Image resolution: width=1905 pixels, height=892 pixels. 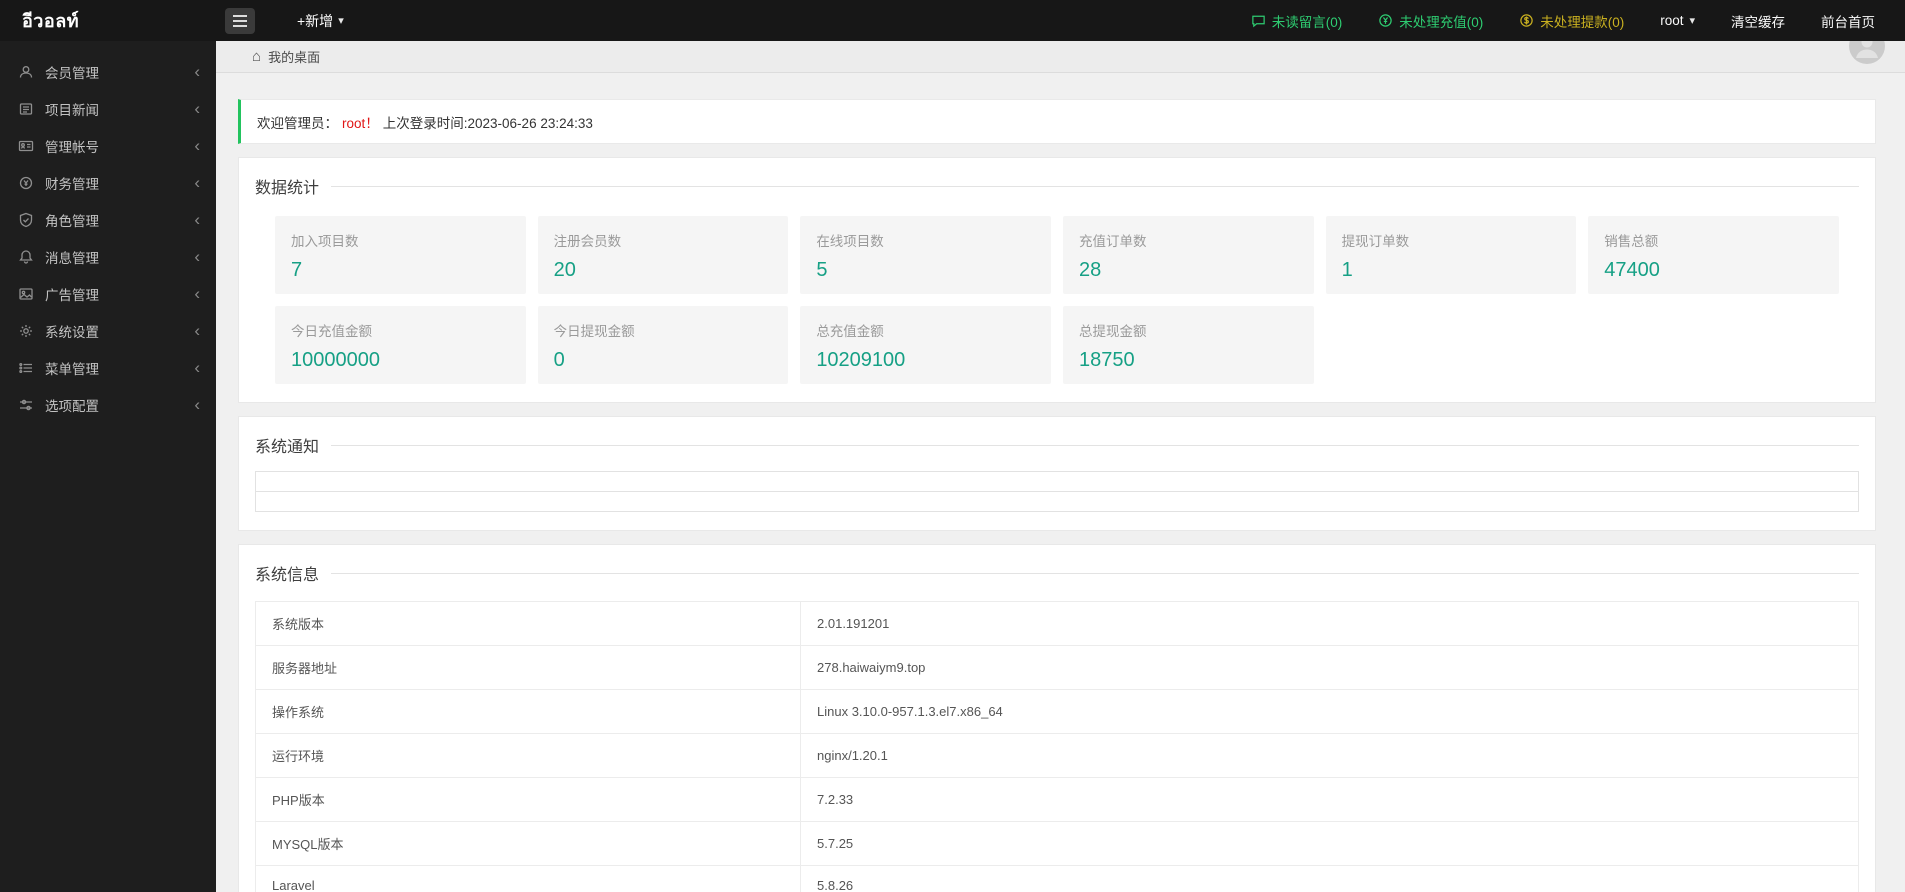 What do you see at coordinates (952, 20) in the screenshot?
I see `topbar: อีวอลท์ +新增 ▾ 未读留言(0) 未处理充值(0) 未处理提款(0)` at bounding box center [952, 20].